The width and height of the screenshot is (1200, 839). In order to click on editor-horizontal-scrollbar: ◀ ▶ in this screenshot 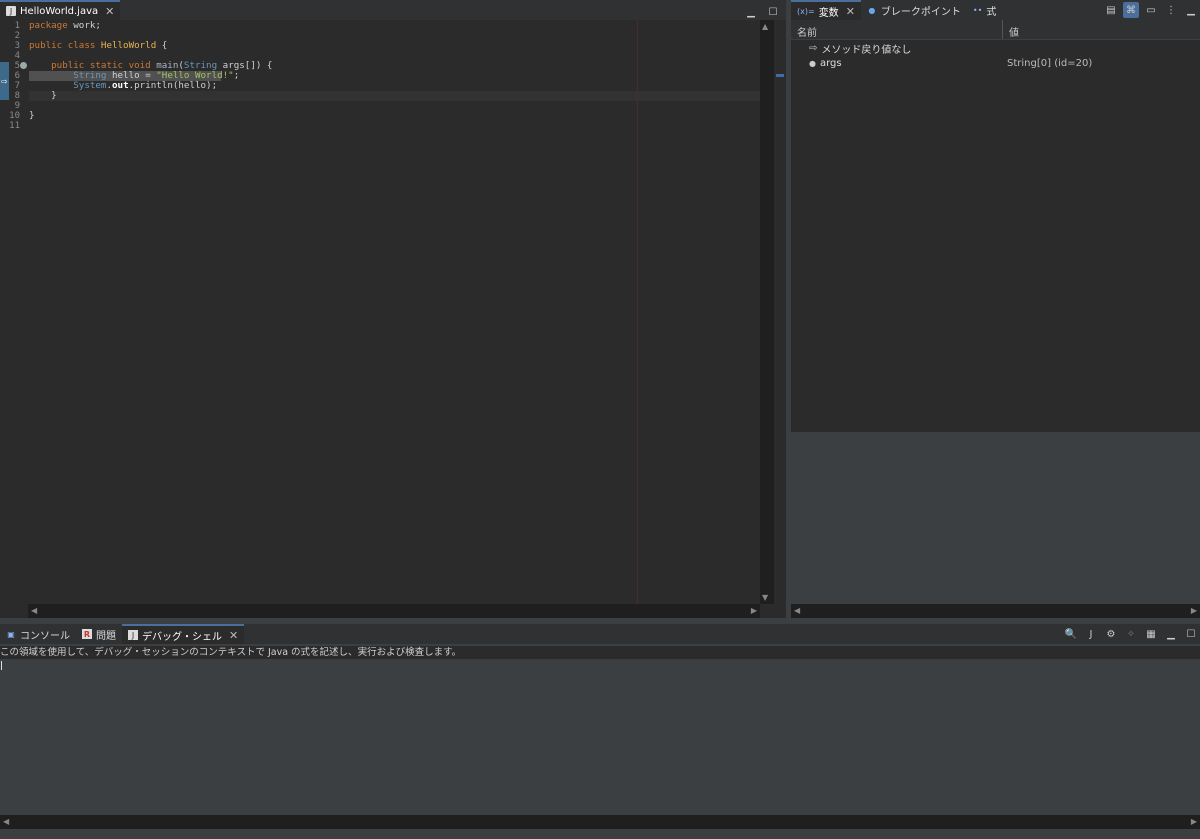, I will do `click(394, 611)`.